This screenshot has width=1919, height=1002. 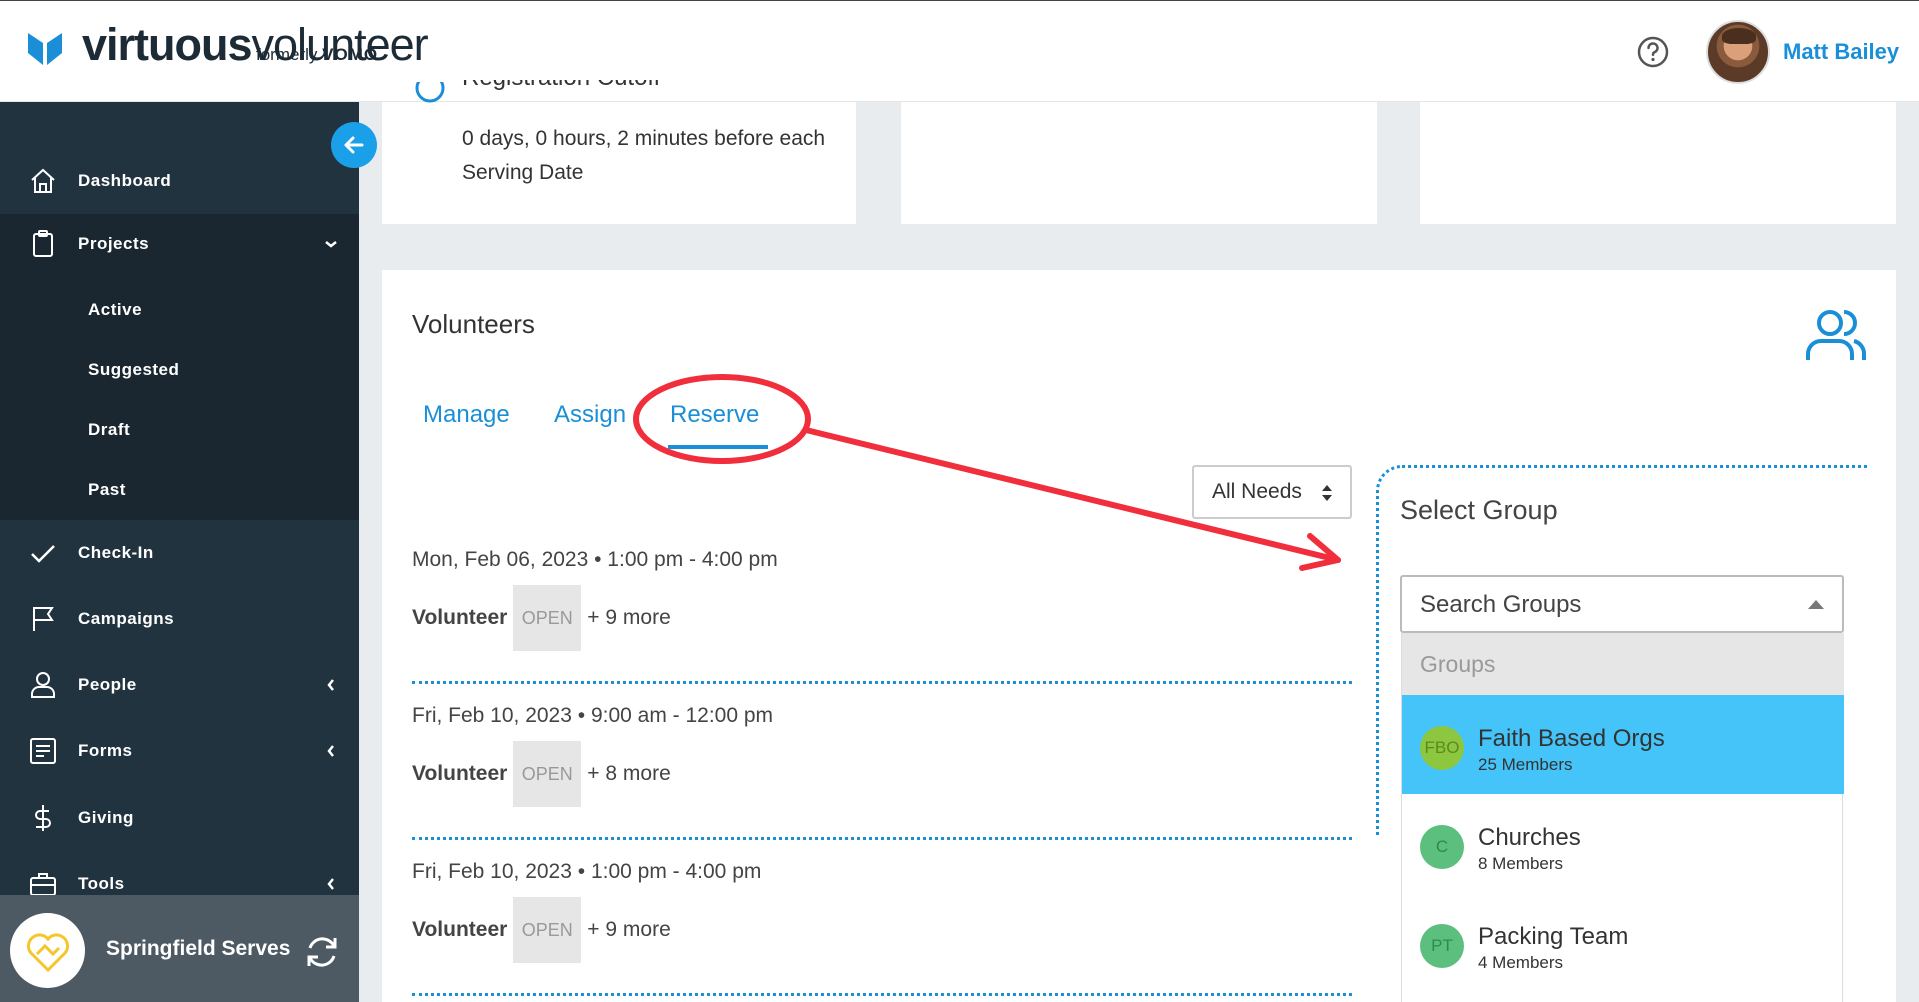 I want to click on sidebar-subitem-active: Active, so click(x=115, y=310).